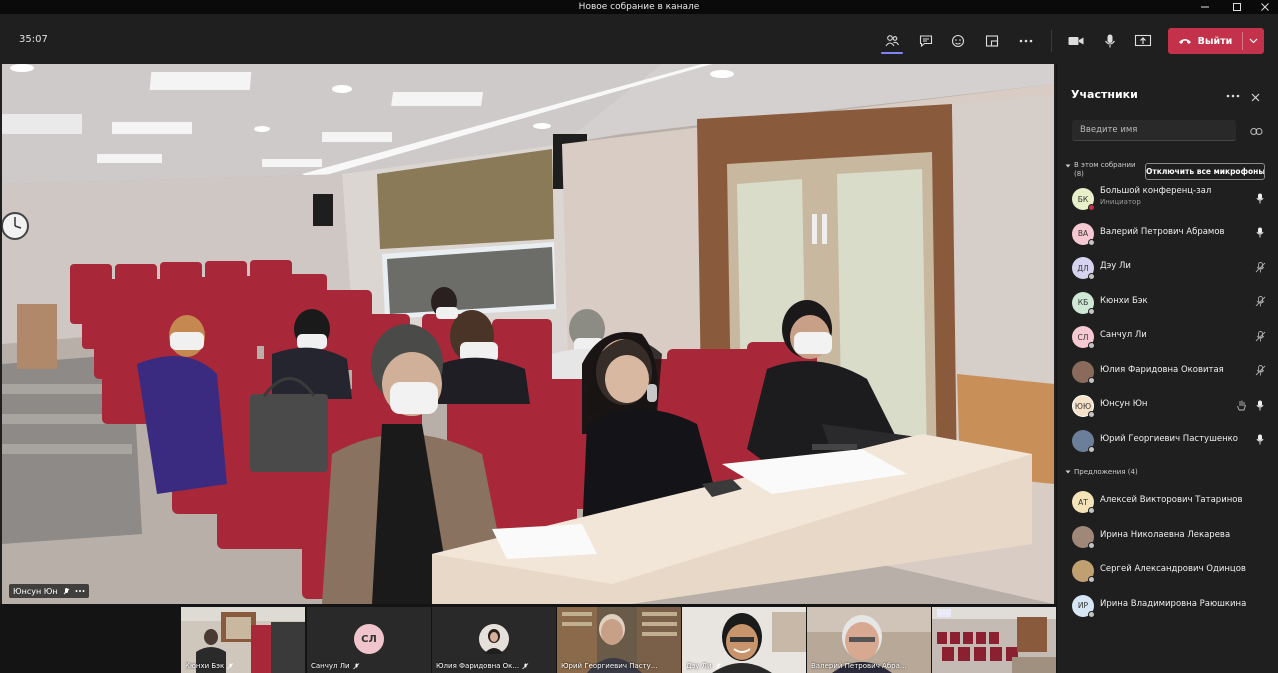 This screenshot has width=1278, height=673. I want to click on suggestion-row: ИР Ирина Владимировна Раюшкина, so click(1167, 605).